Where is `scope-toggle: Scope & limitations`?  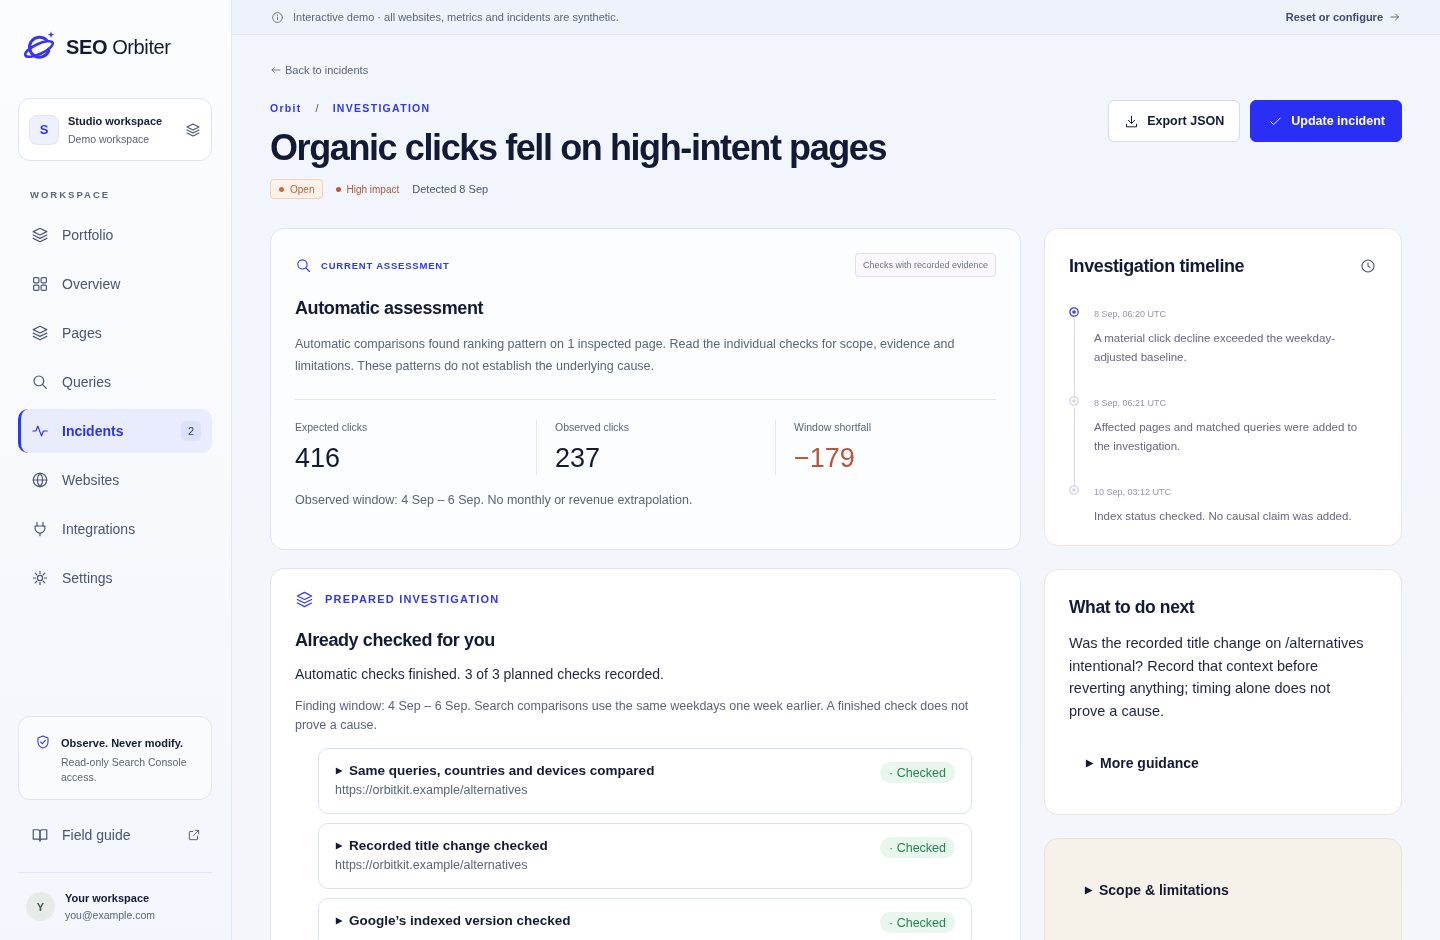 scope-toggle: Scope & limitations is located at coordinates (1156, 890).